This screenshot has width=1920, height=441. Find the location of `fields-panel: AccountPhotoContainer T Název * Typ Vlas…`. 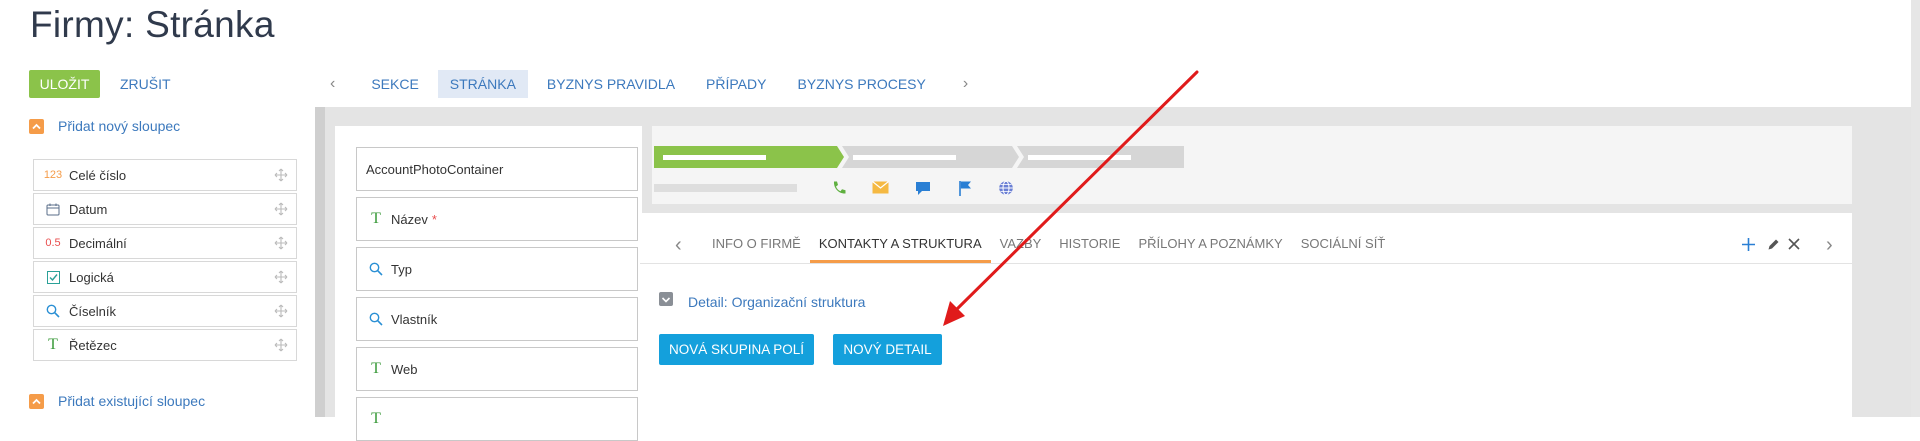

fields-panel: AccountPhotoContainer T Název * Typ Vlas… is located at coordinates (488, 283).